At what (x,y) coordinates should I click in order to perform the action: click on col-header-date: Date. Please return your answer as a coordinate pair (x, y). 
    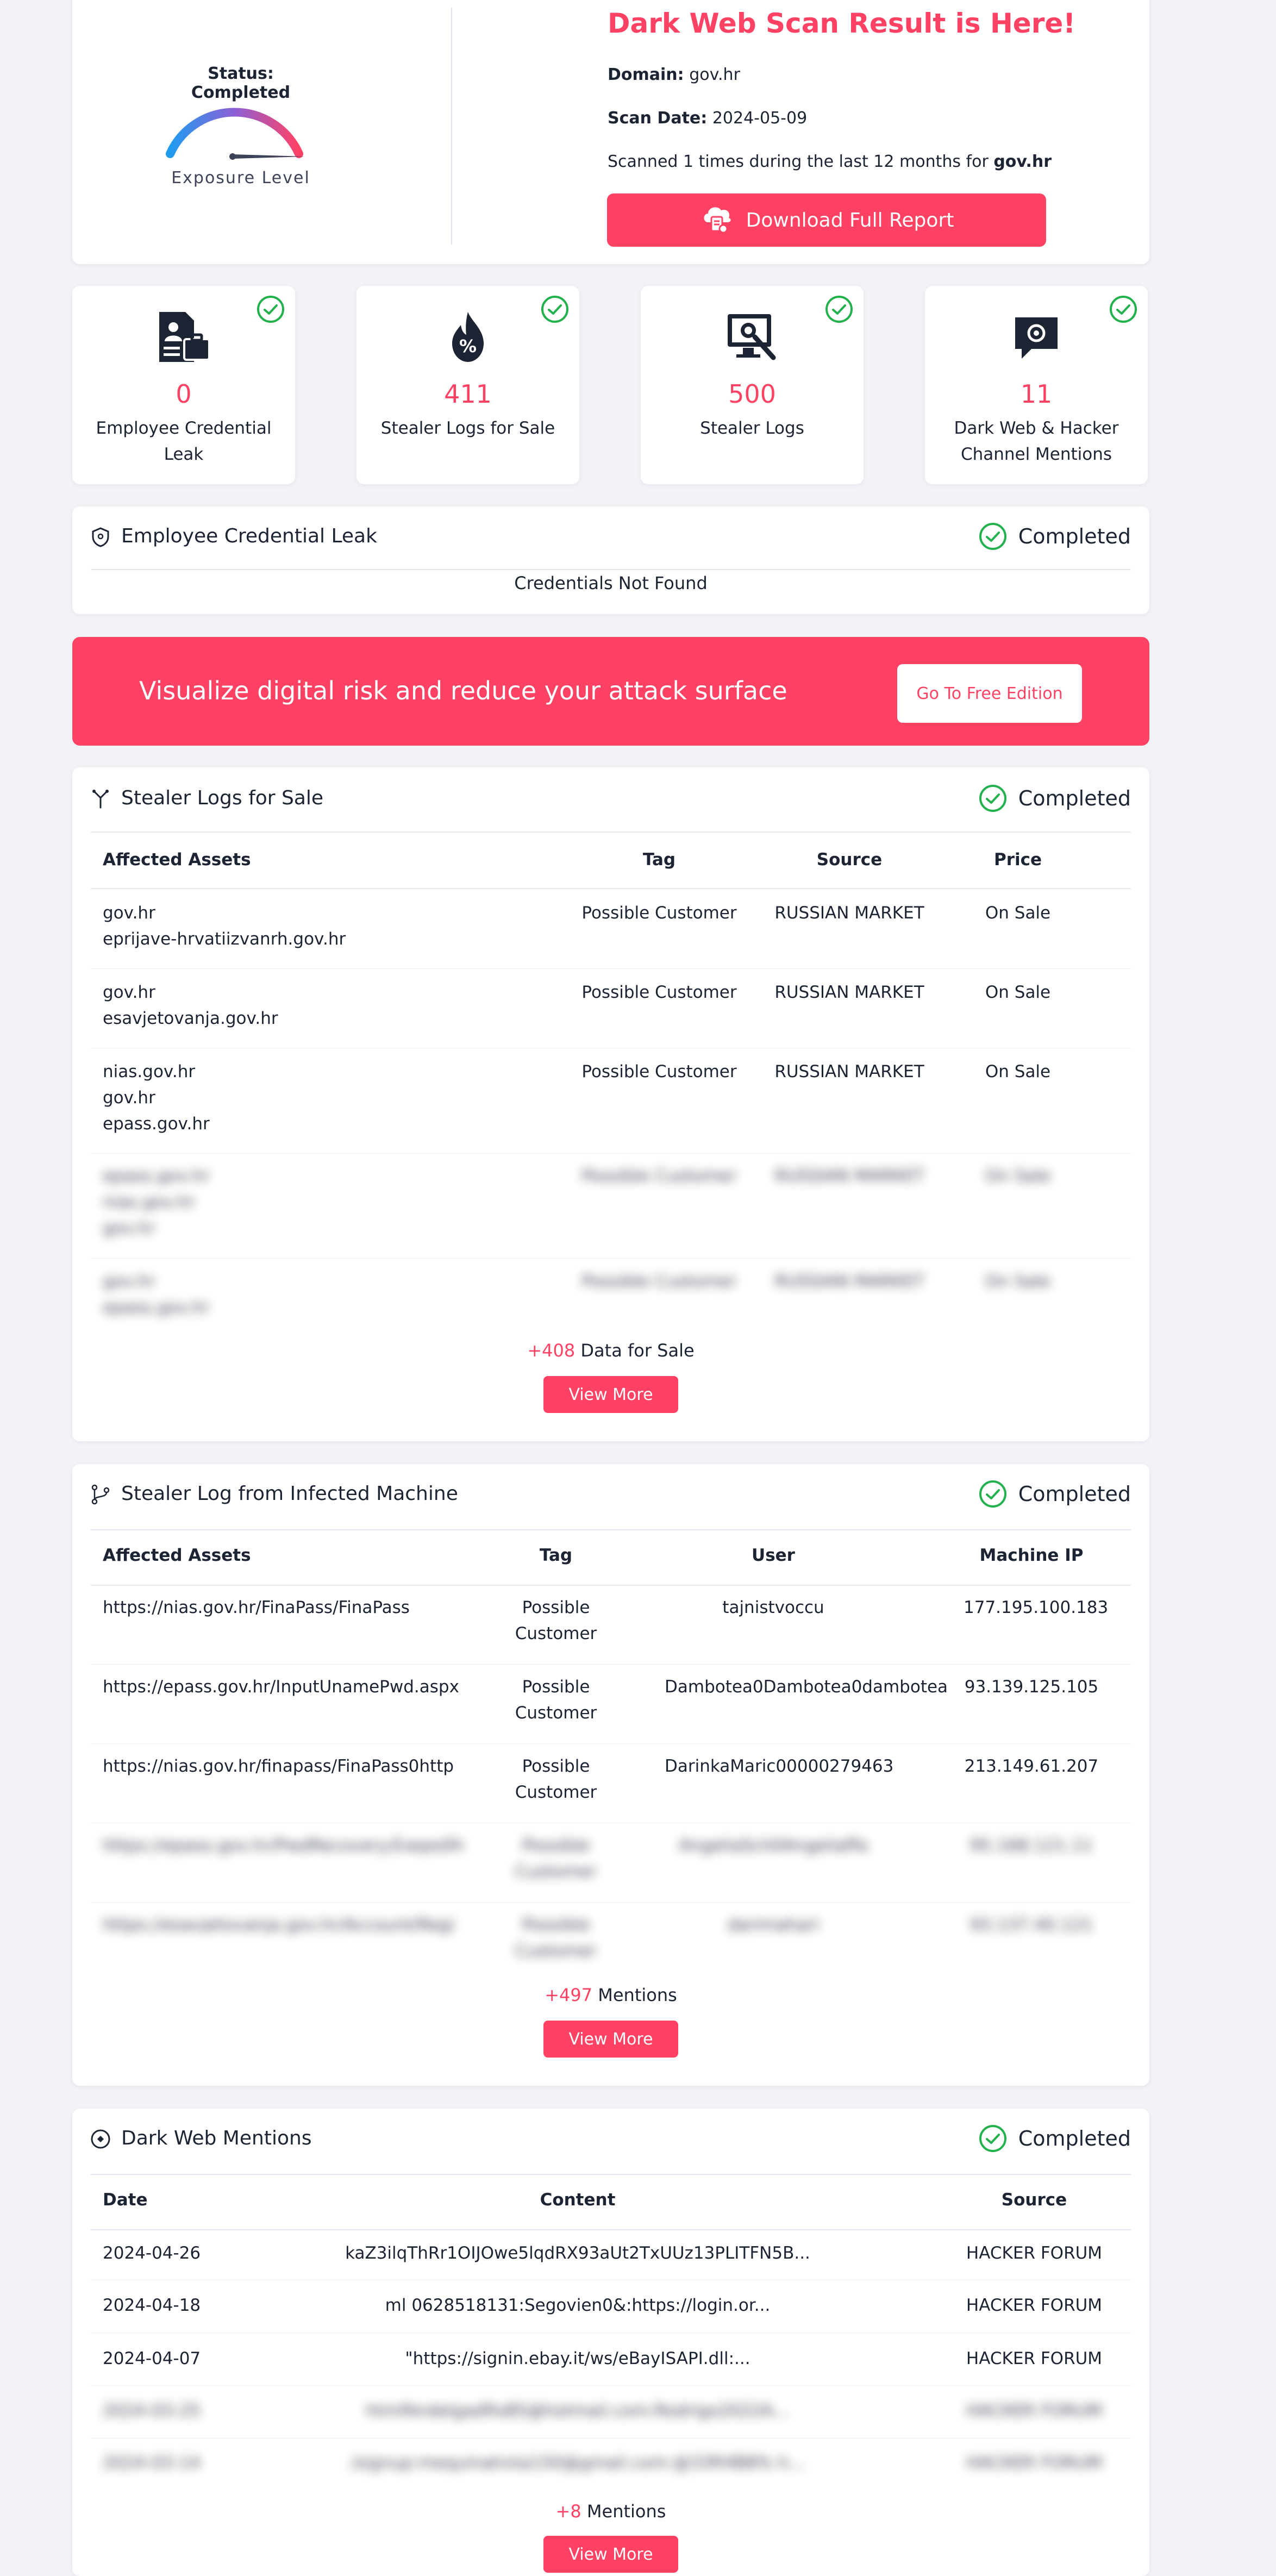
    Looking at the image, I should click on (125, 2200).